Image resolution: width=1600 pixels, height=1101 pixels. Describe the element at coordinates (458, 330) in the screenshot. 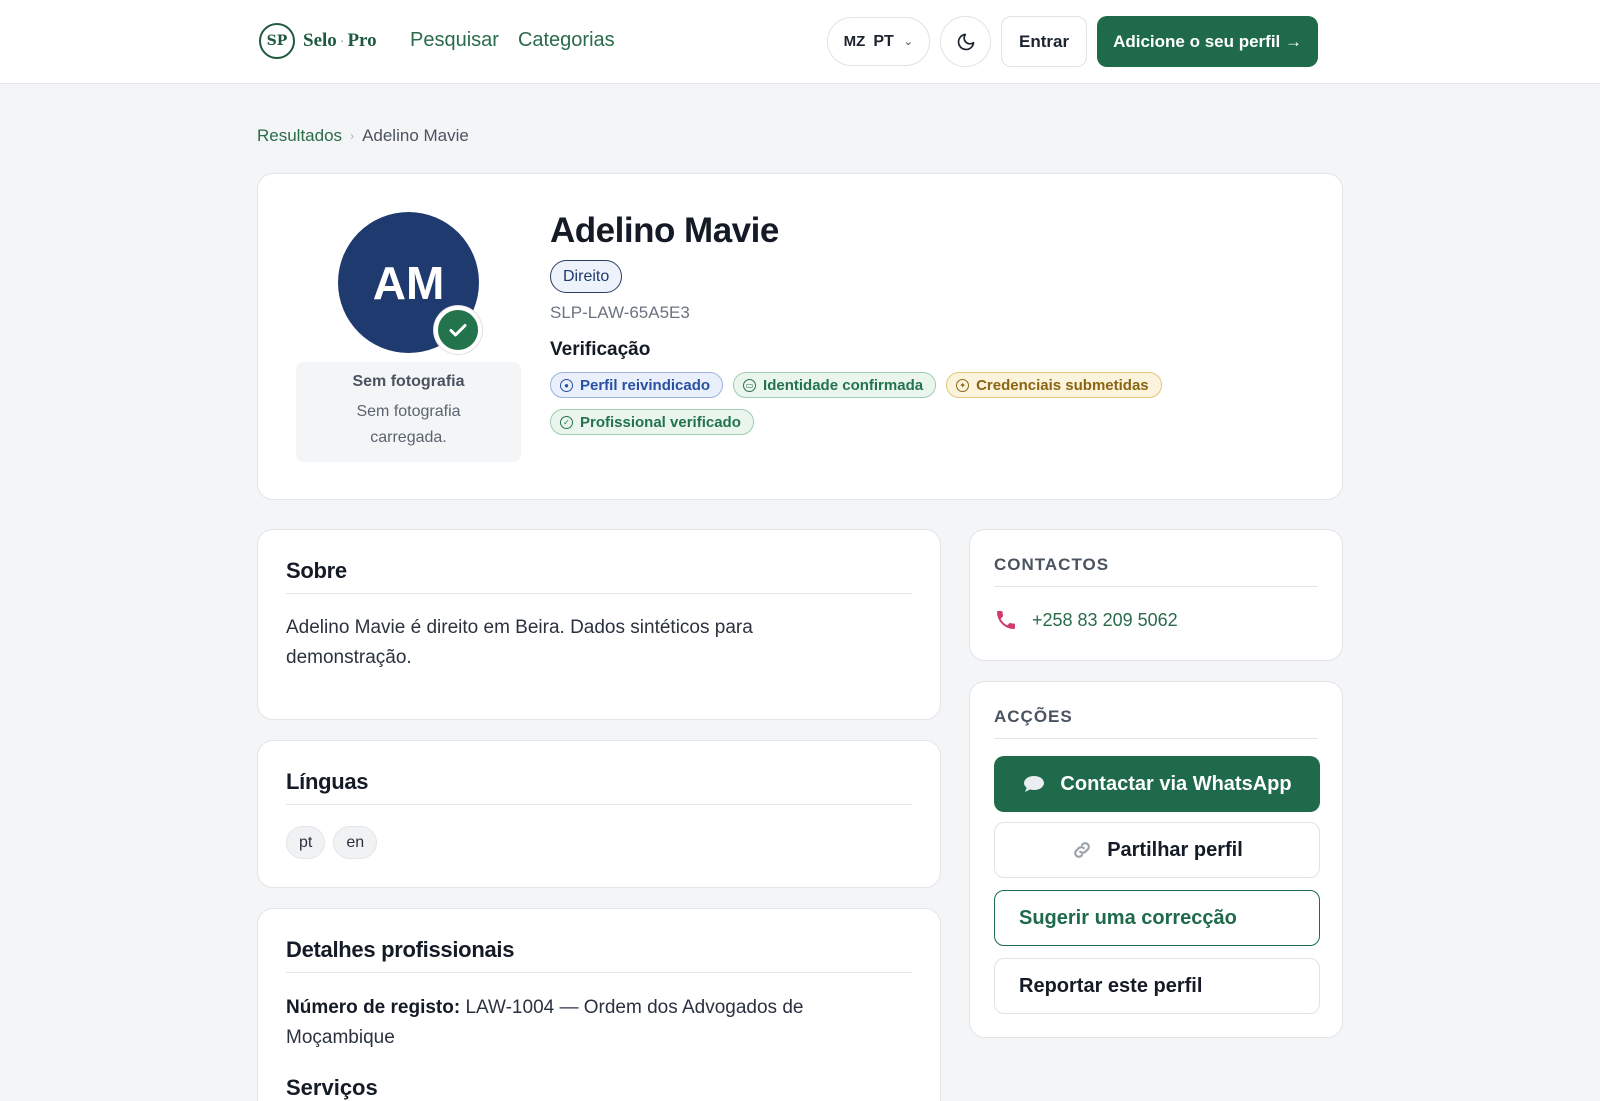

I see `verified-check-icon` at that location.